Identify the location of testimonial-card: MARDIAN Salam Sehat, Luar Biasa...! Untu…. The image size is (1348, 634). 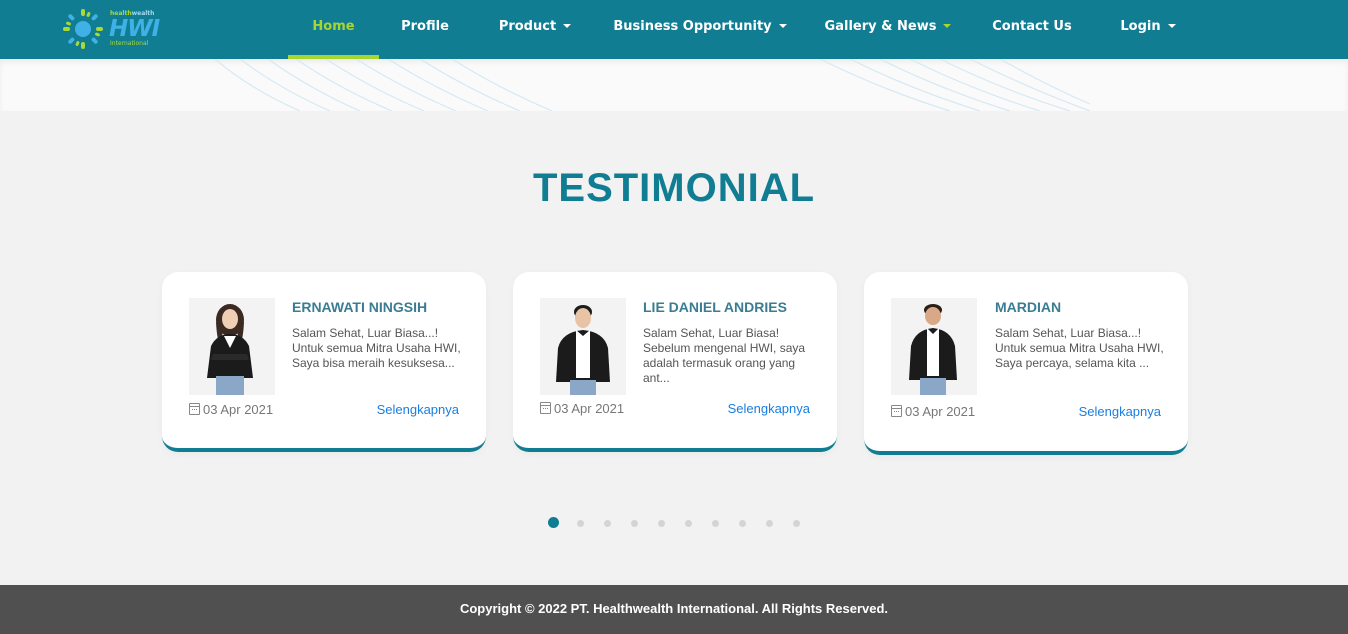
(1026, 363).